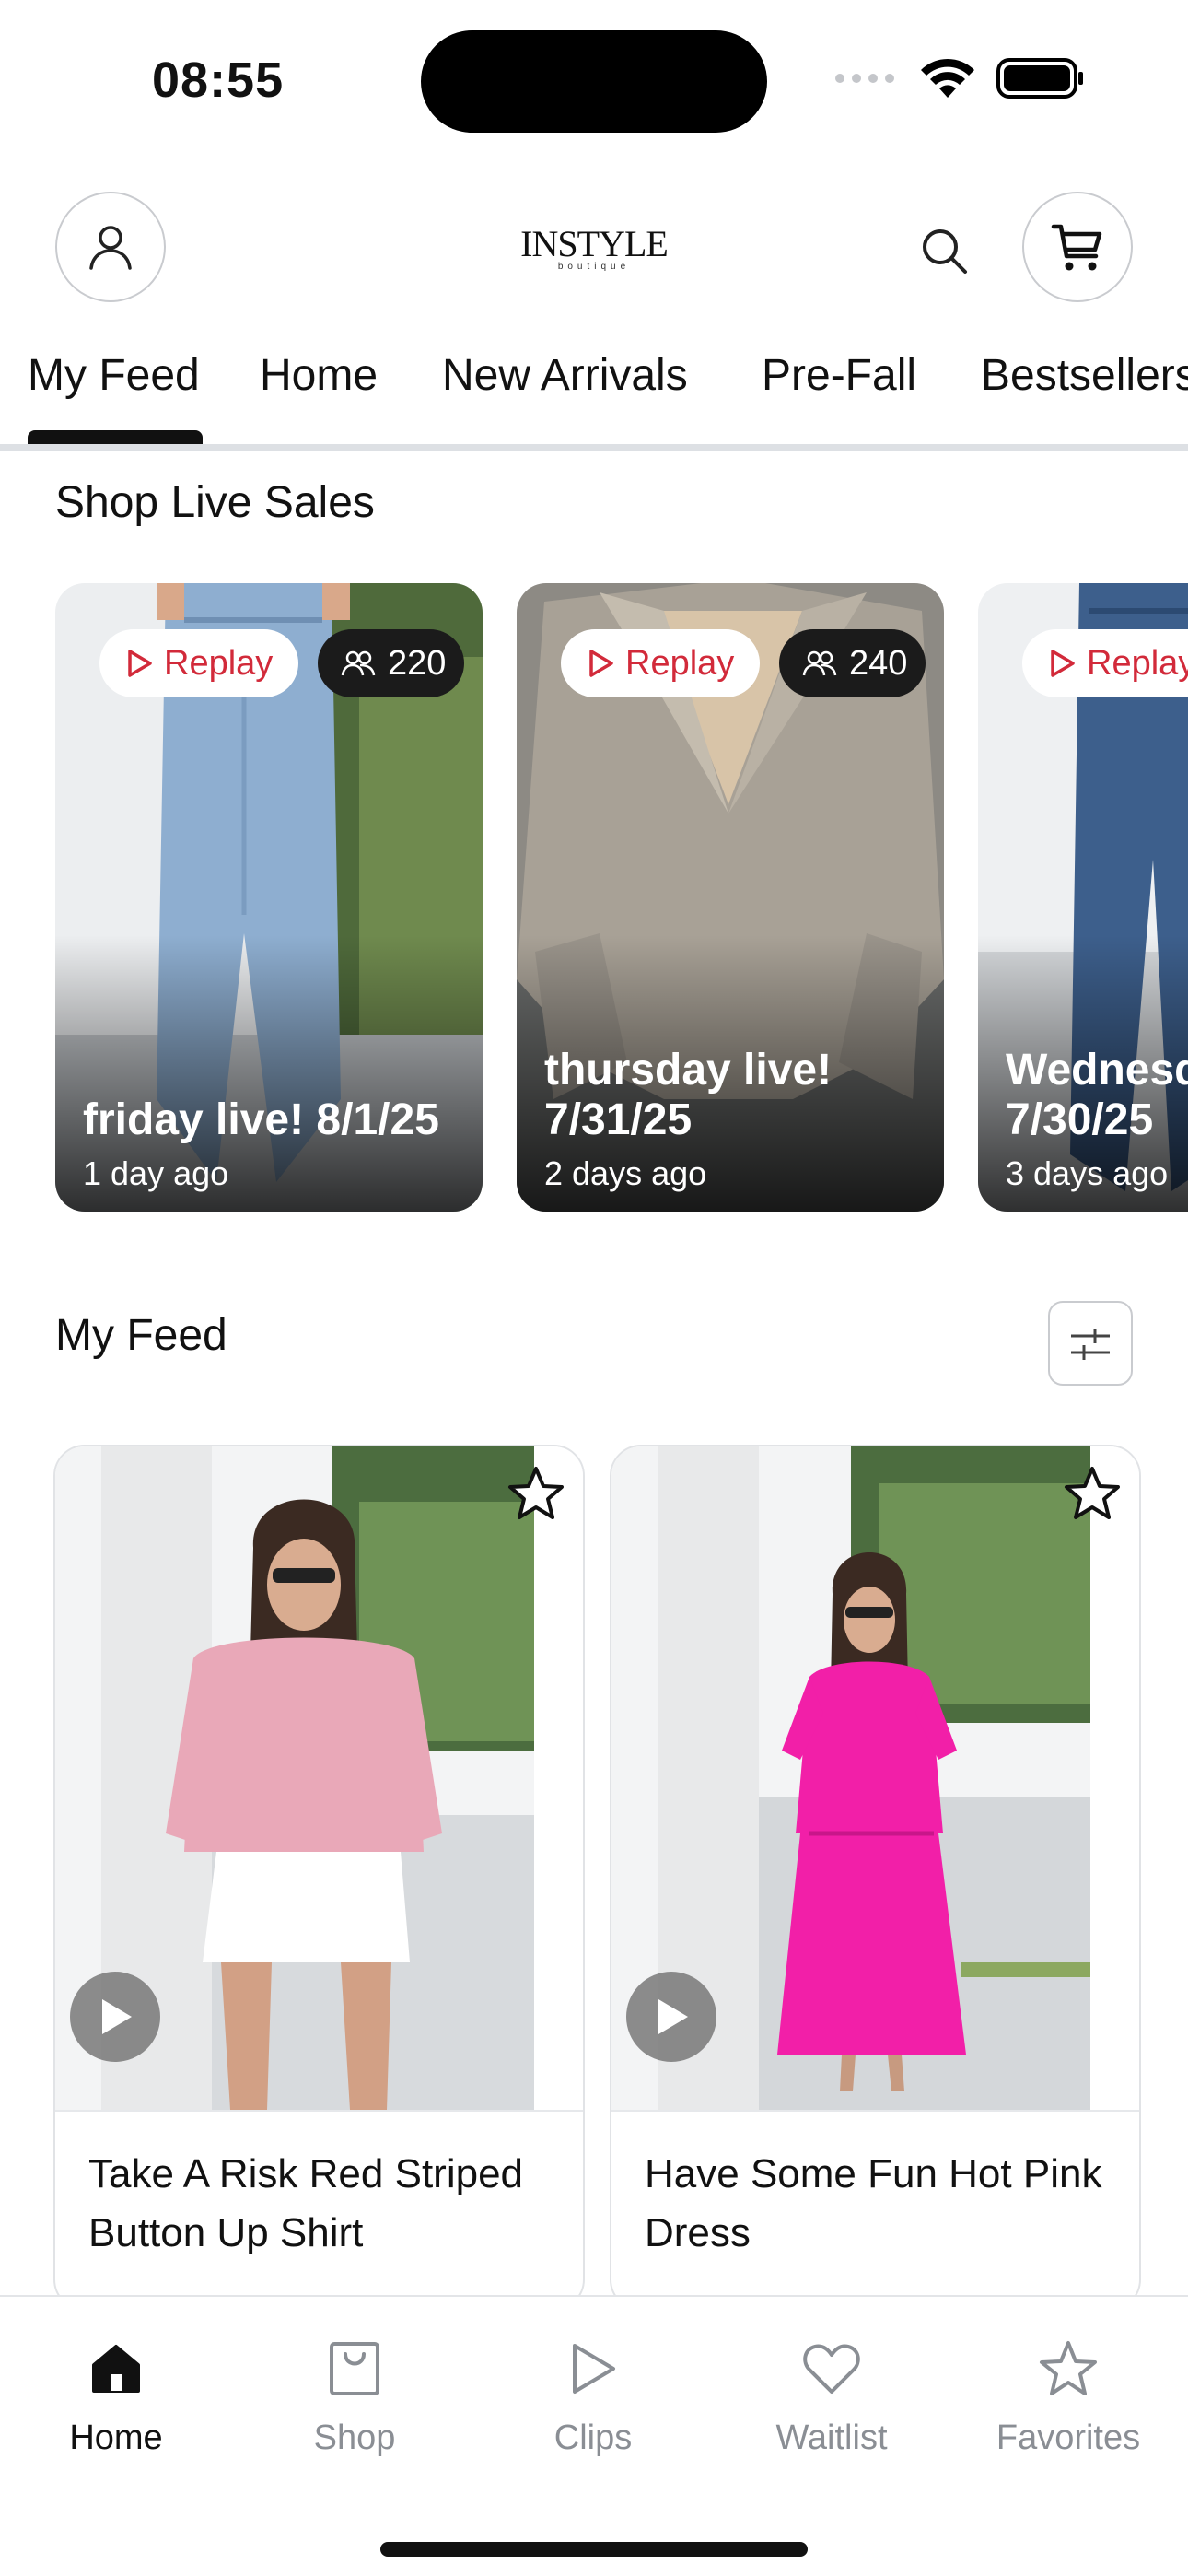  What do you see at coordinates (832, 2395) in the screenshot?
I see `nav-item-waitlist: Waitlist` at bounding box center [832, 2395].